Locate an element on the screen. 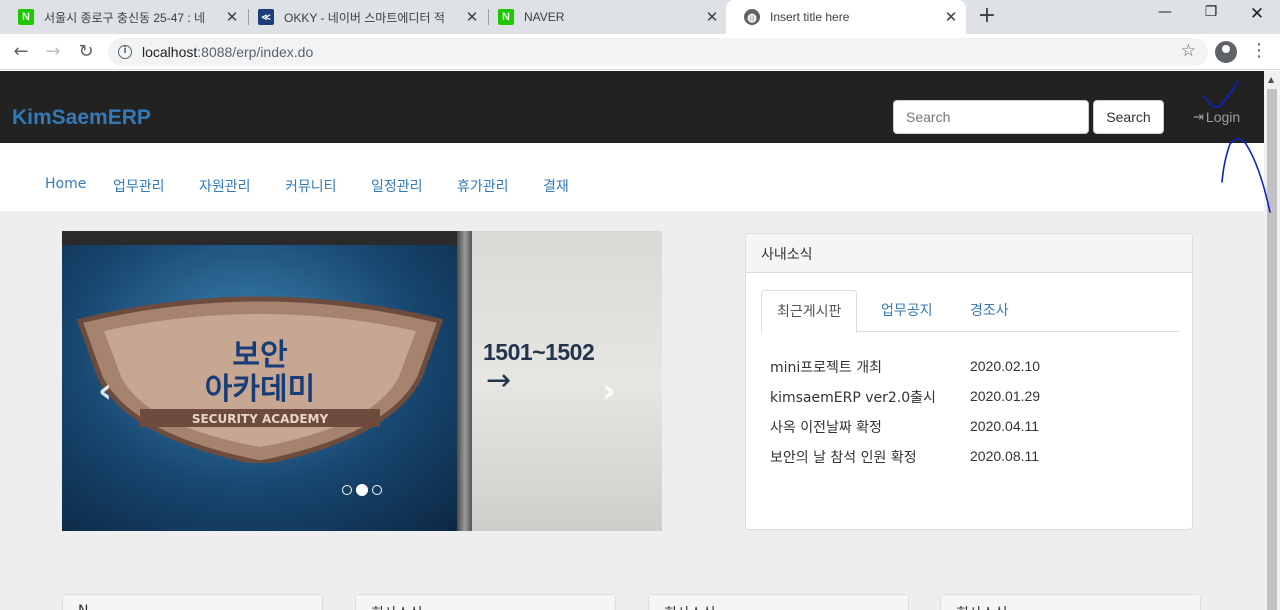 The width and height of the screenshot is (1280, 610). shield-text-line2: 아카데미 is located at coordinates (260, 389).